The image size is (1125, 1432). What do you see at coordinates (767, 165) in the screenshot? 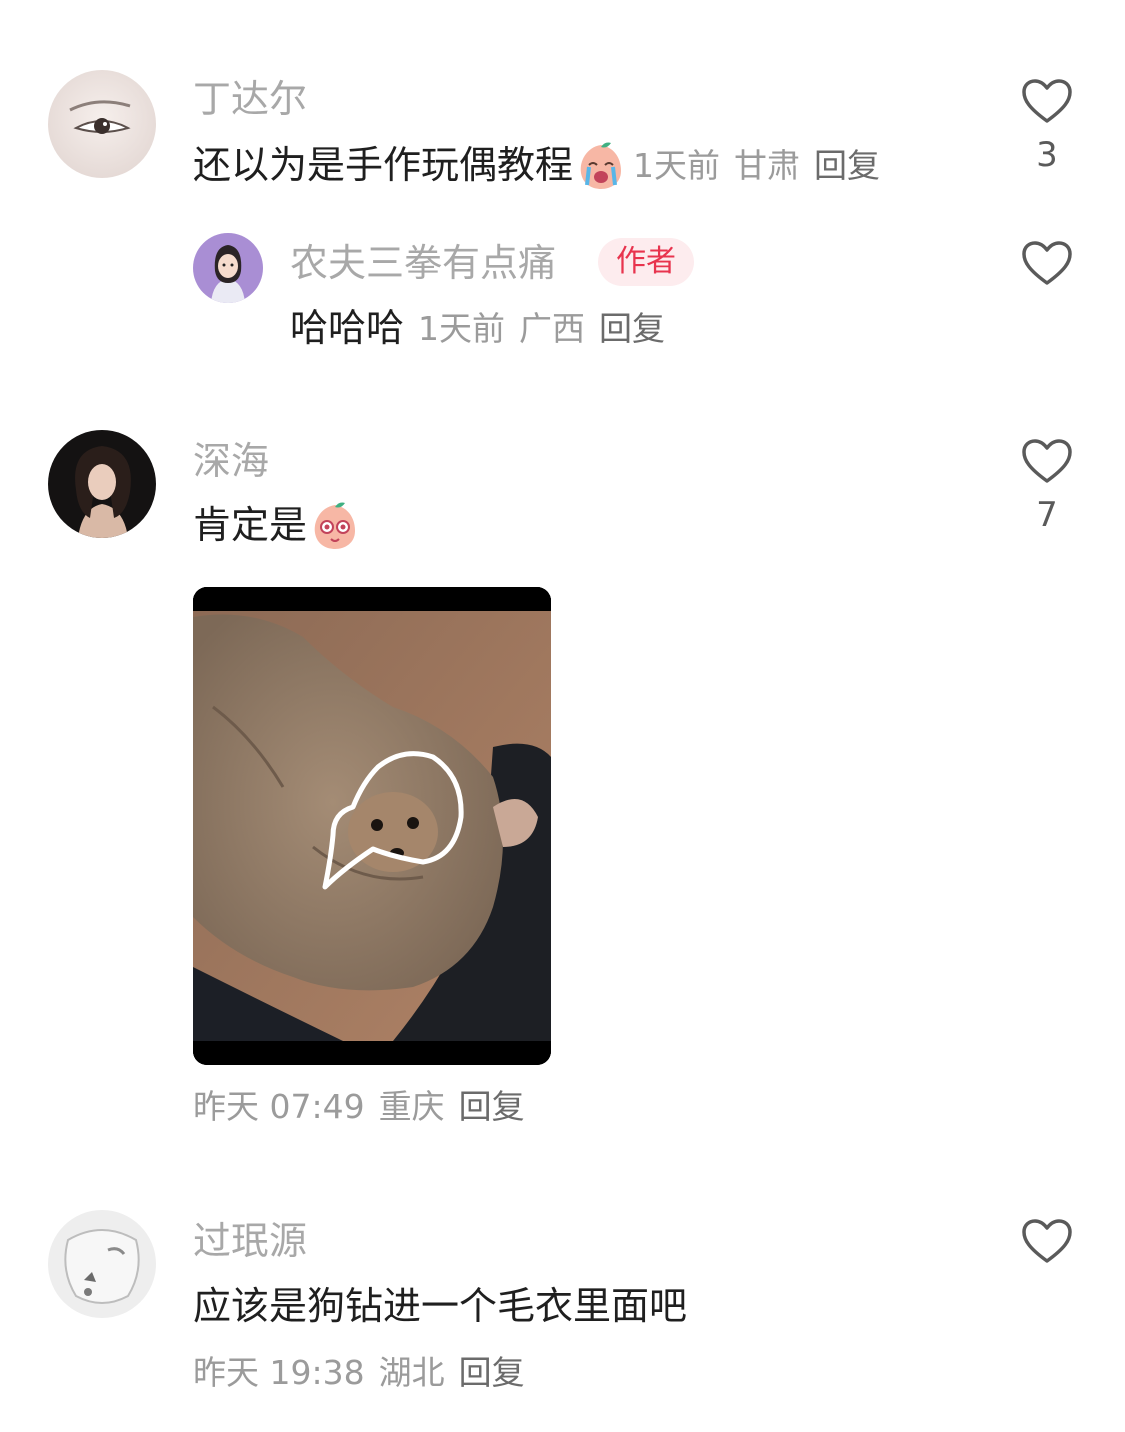
I see `comment-location: 甘肃` at bounding box center [767, 165].